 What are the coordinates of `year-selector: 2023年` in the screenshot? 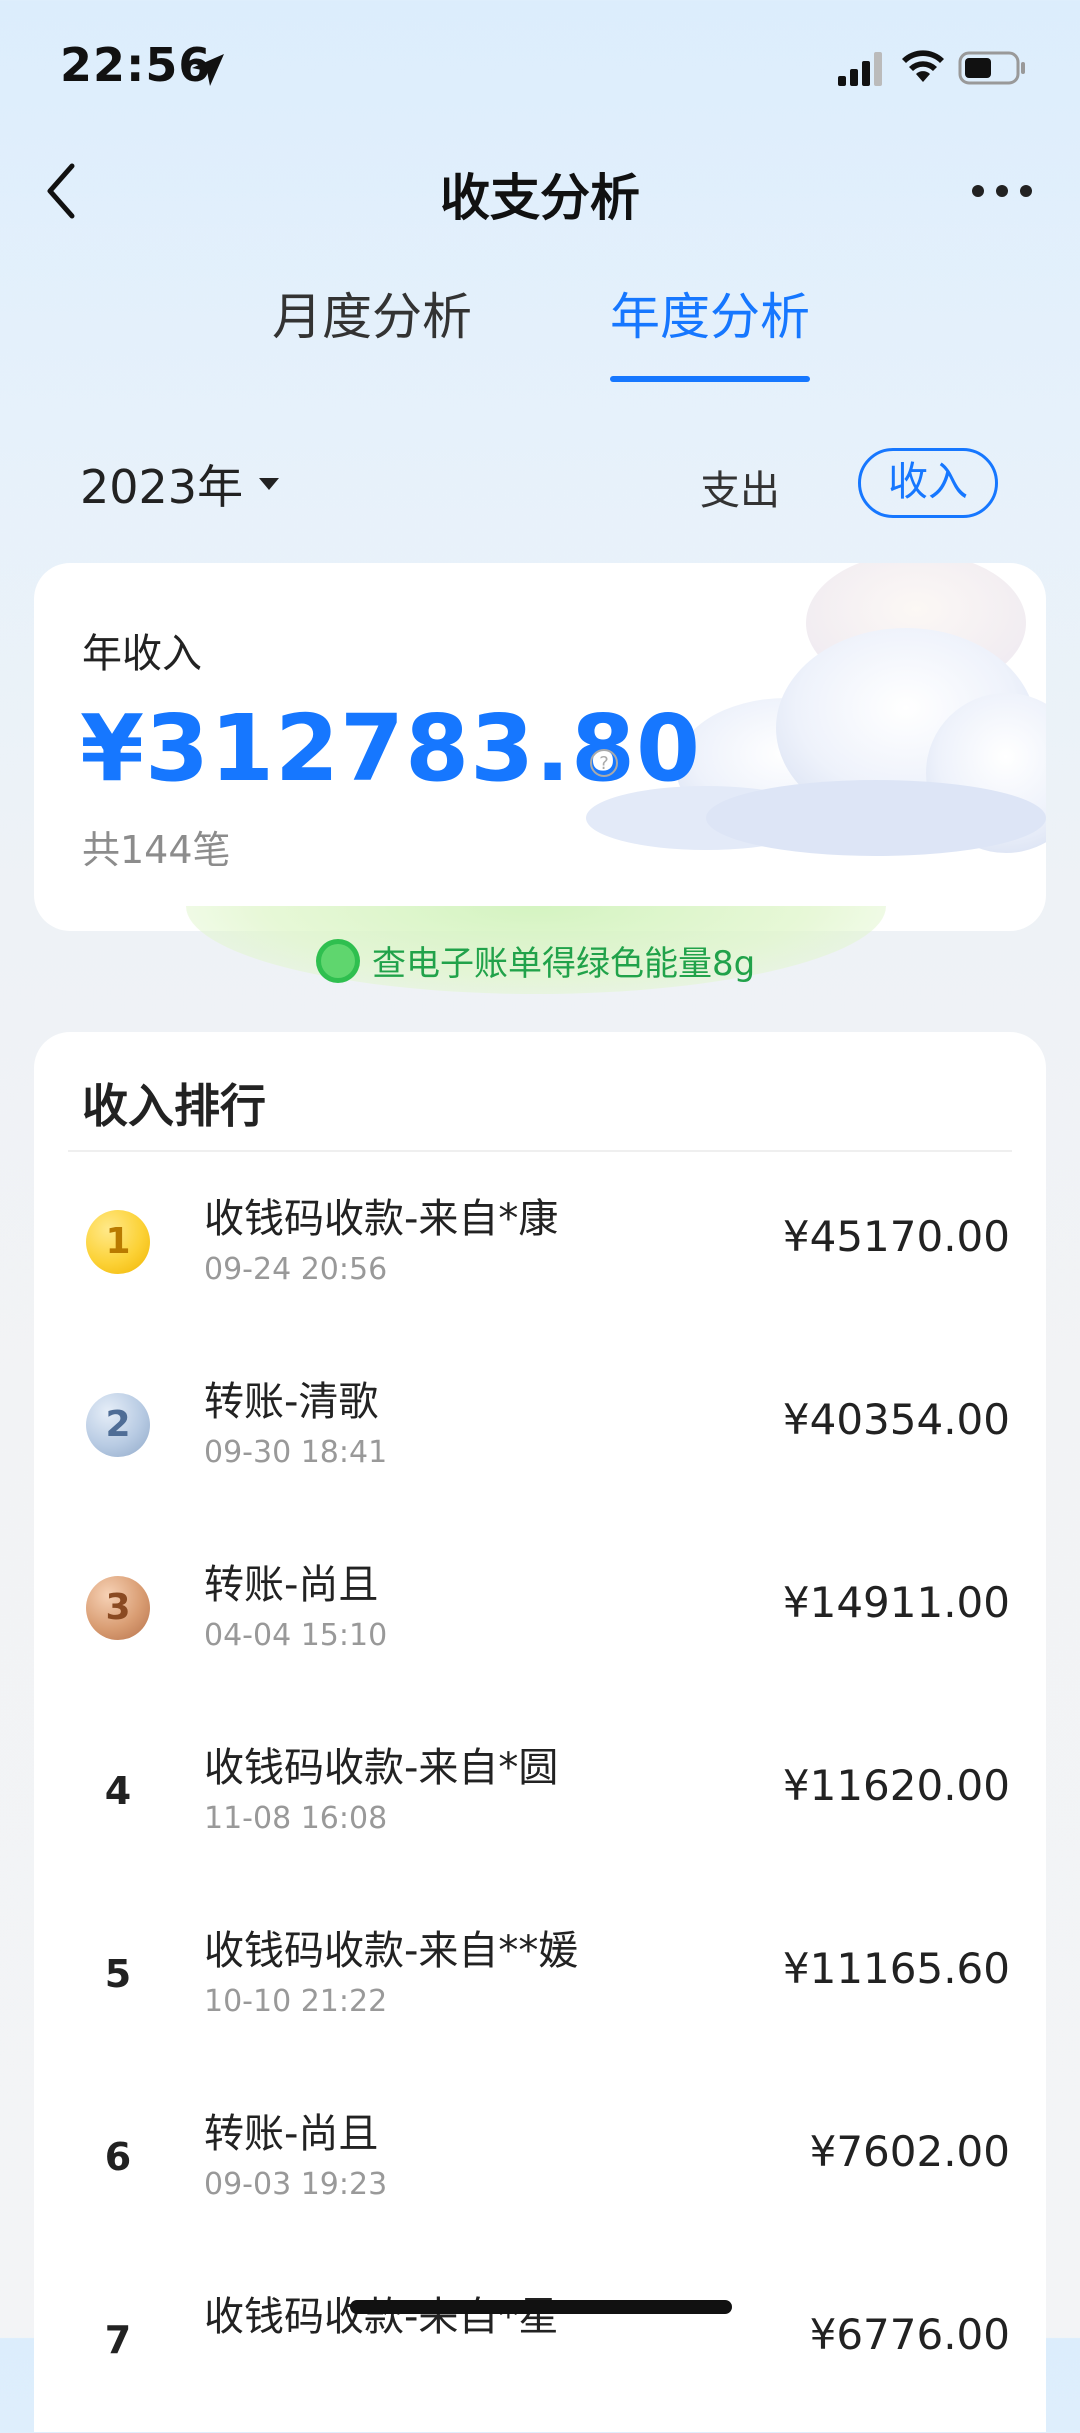 It's located at (180, 484).